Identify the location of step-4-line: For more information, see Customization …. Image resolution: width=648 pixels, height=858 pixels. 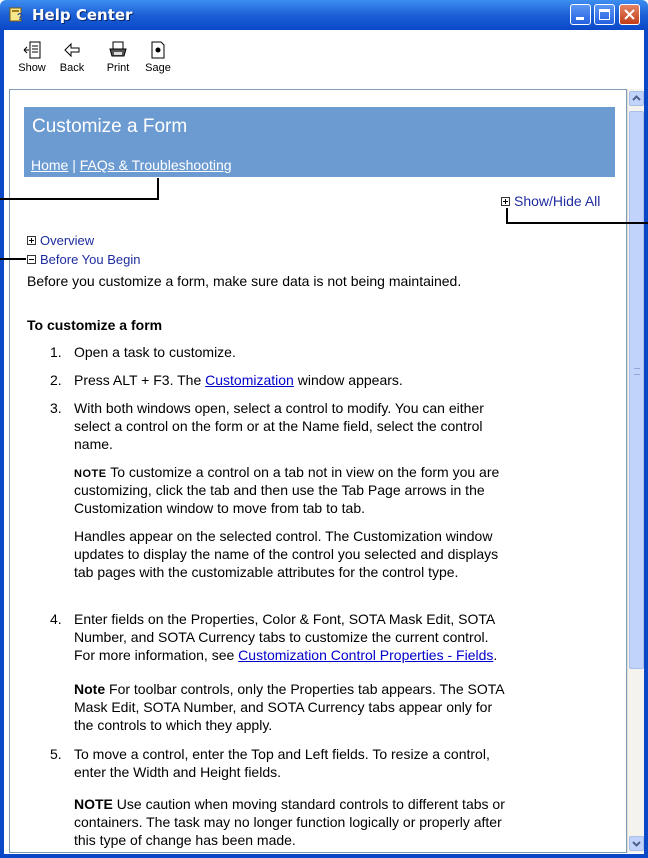
(285, 655).